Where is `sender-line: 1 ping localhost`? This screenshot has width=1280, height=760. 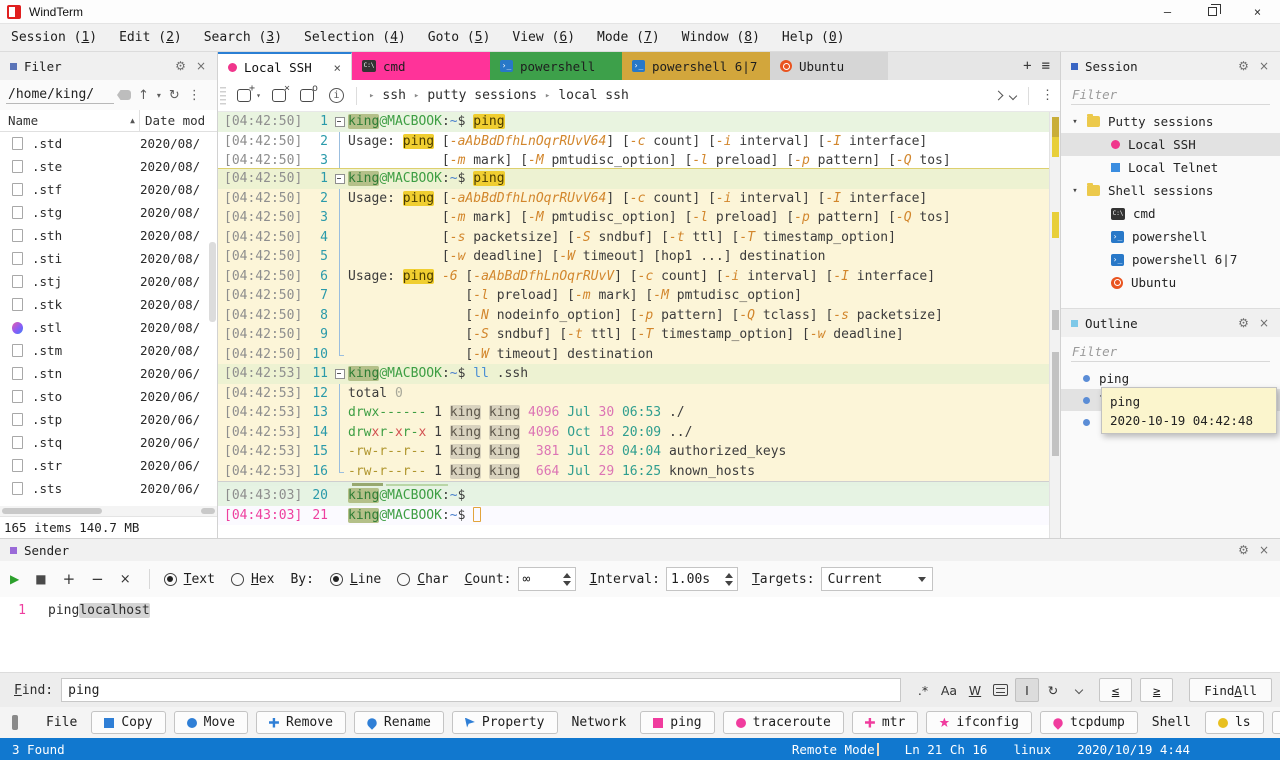
sender-line: 1 ping localhost is located at coordinates (640, 610).